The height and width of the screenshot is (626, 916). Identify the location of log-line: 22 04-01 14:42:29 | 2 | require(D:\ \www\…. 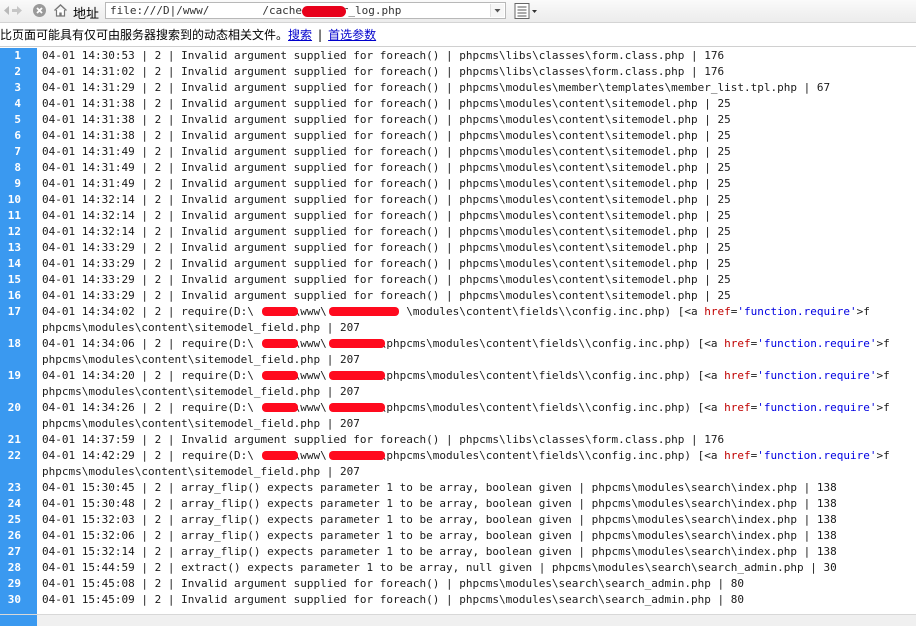
(458, 456).